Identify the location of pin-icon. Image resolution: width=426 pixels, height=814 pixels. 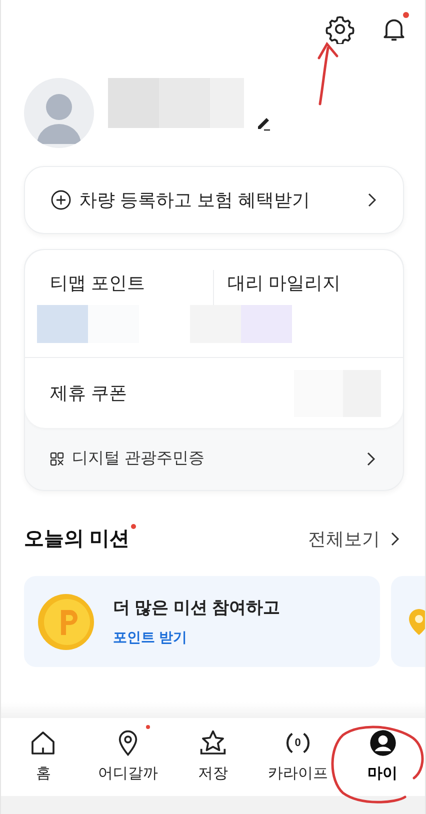
(417, 621).